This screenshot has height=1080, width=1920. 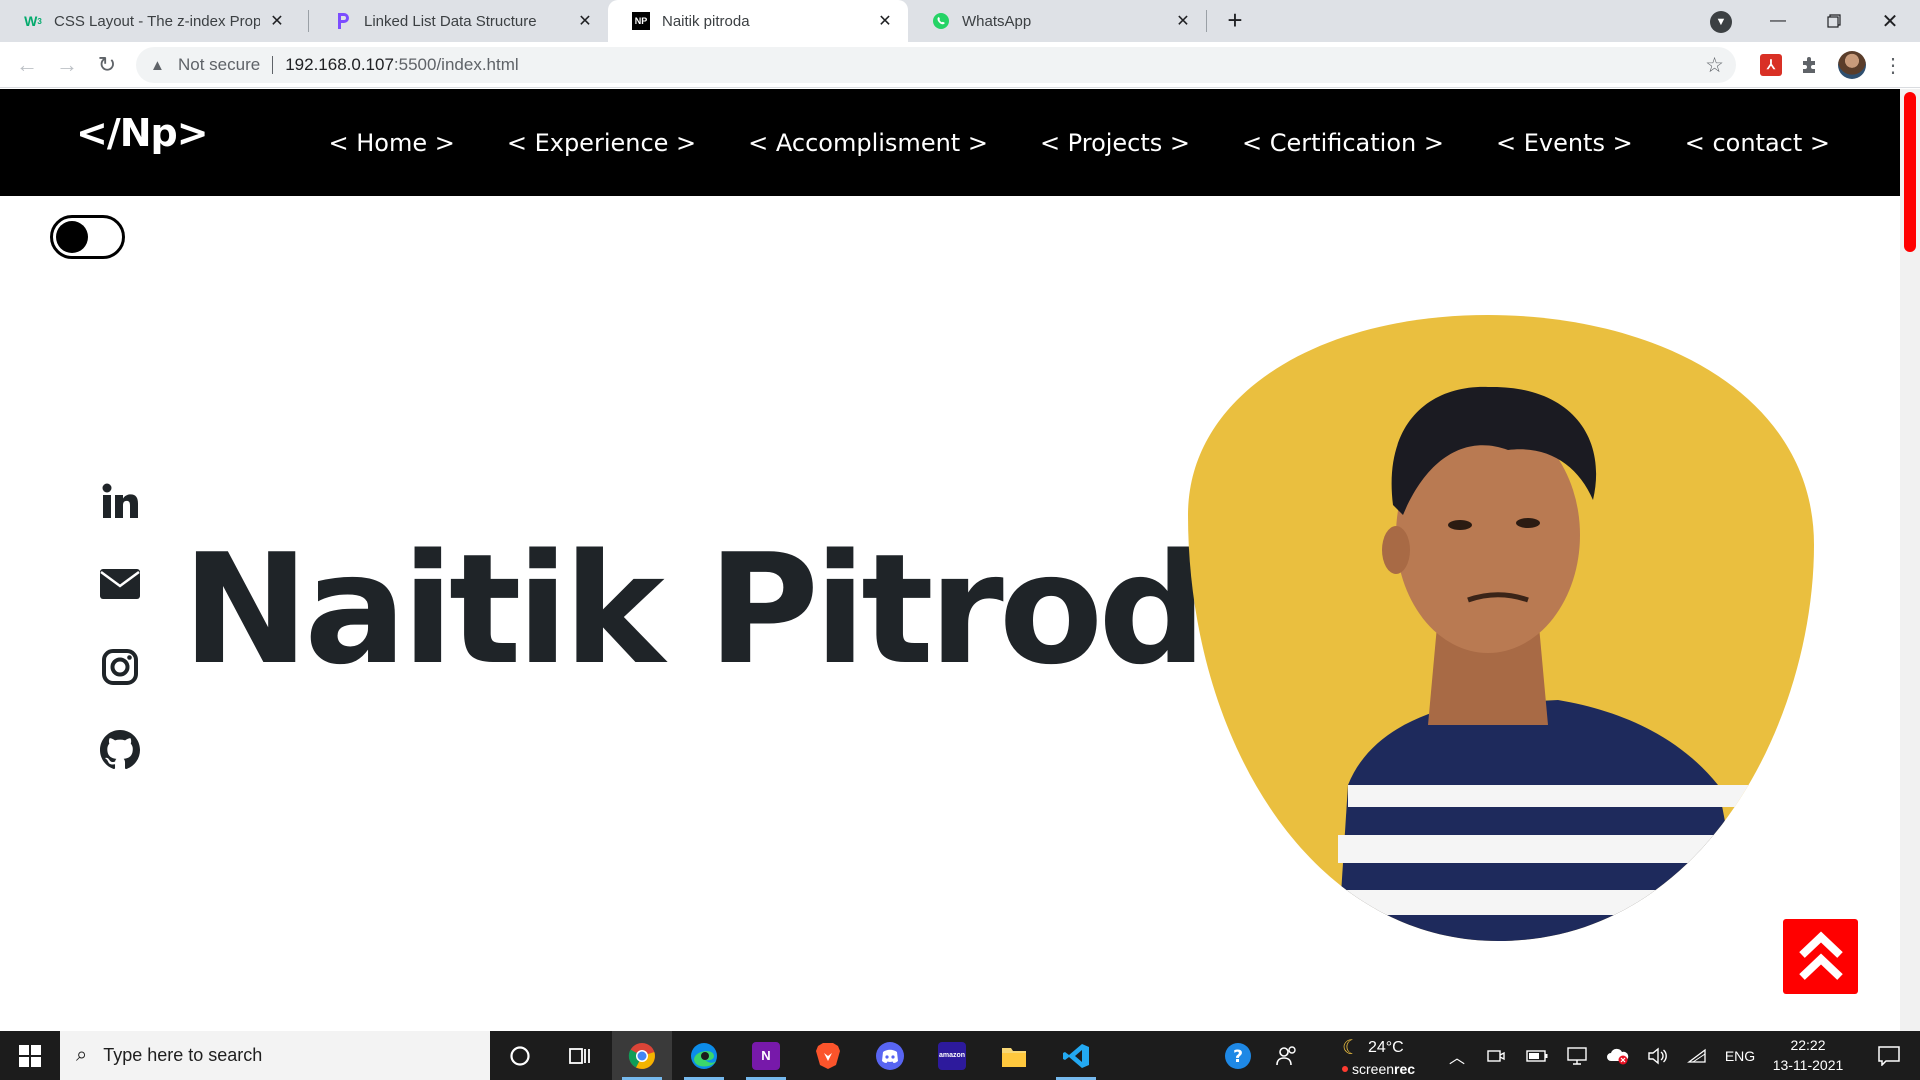 I want to click on minimize-button: —, so click(x=1778, y=21).